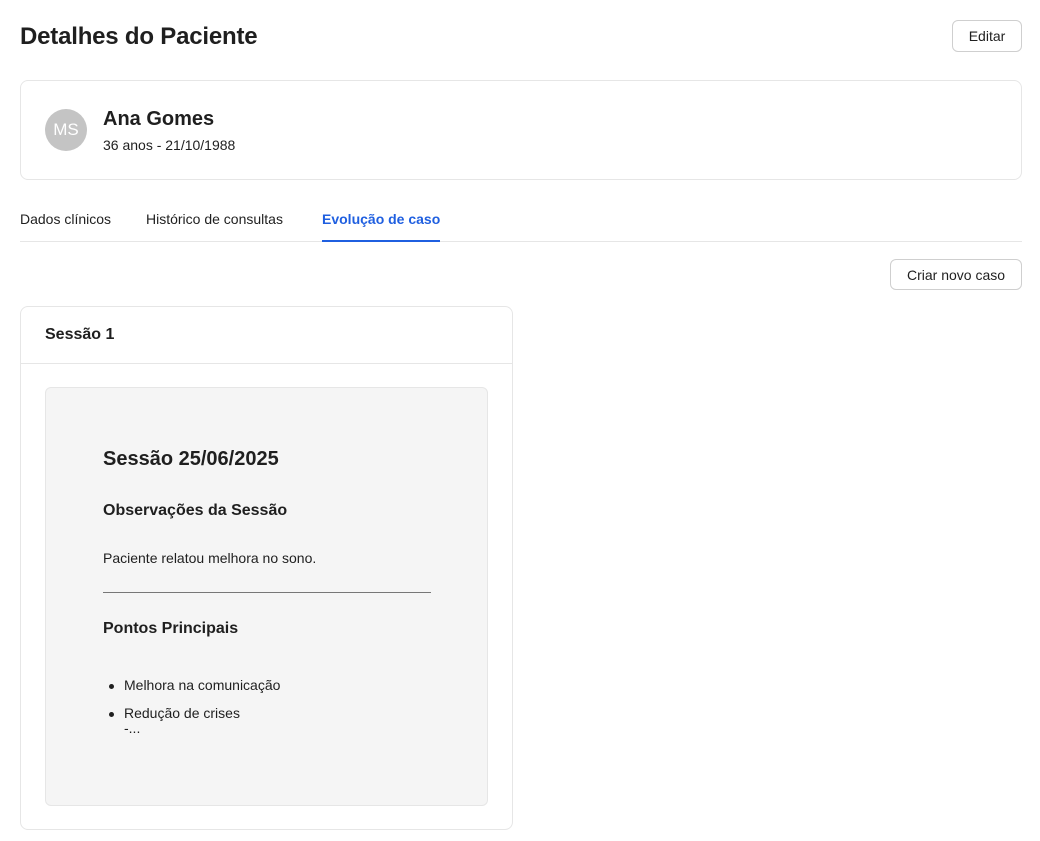  What do you see at coordinates (210, 558) in the screenshot?
I see `observations-text: Paciente relatou melhora no sono.` at bounding box center [210, 558].